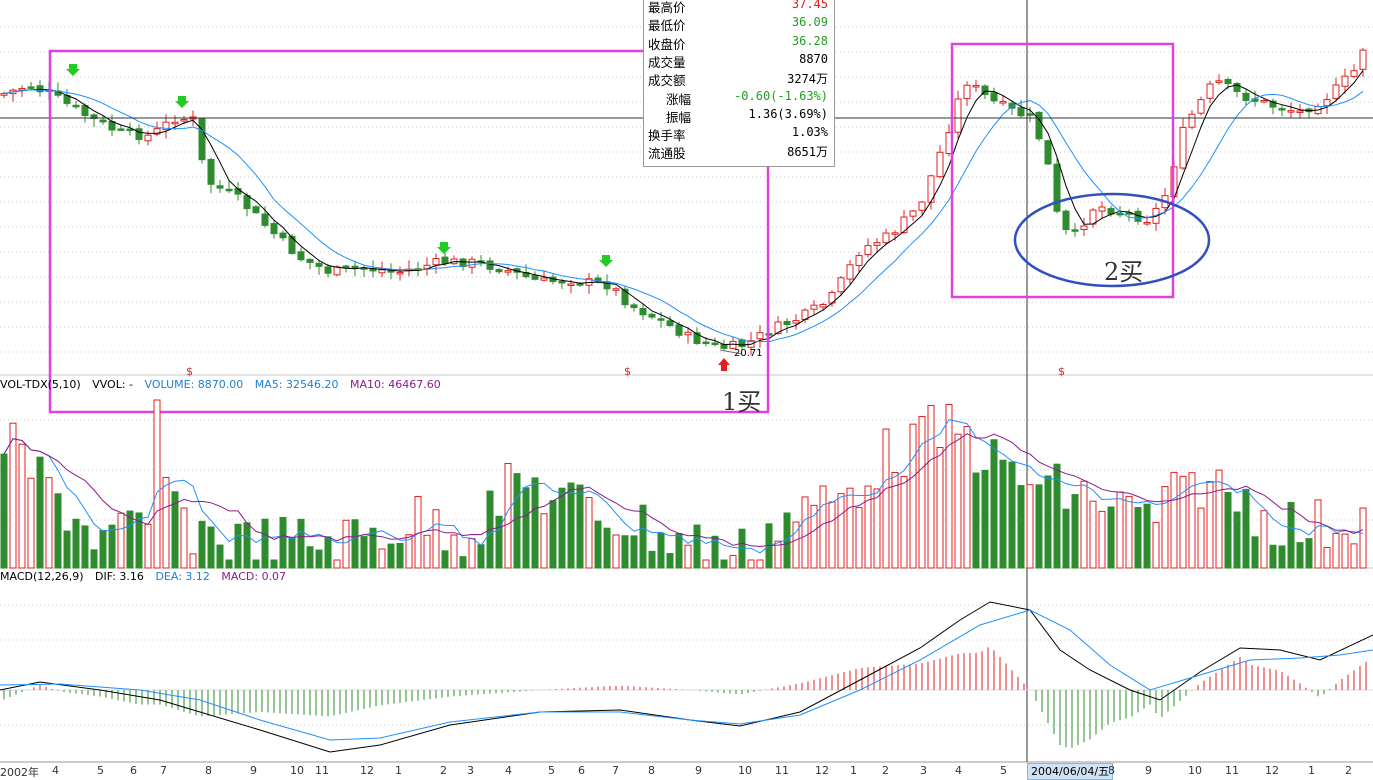 This screenshot has width=1373, height=780. Describe the element at coordinates (73, 70) in the screenshot. I see `sell-signal-icon` at that location.